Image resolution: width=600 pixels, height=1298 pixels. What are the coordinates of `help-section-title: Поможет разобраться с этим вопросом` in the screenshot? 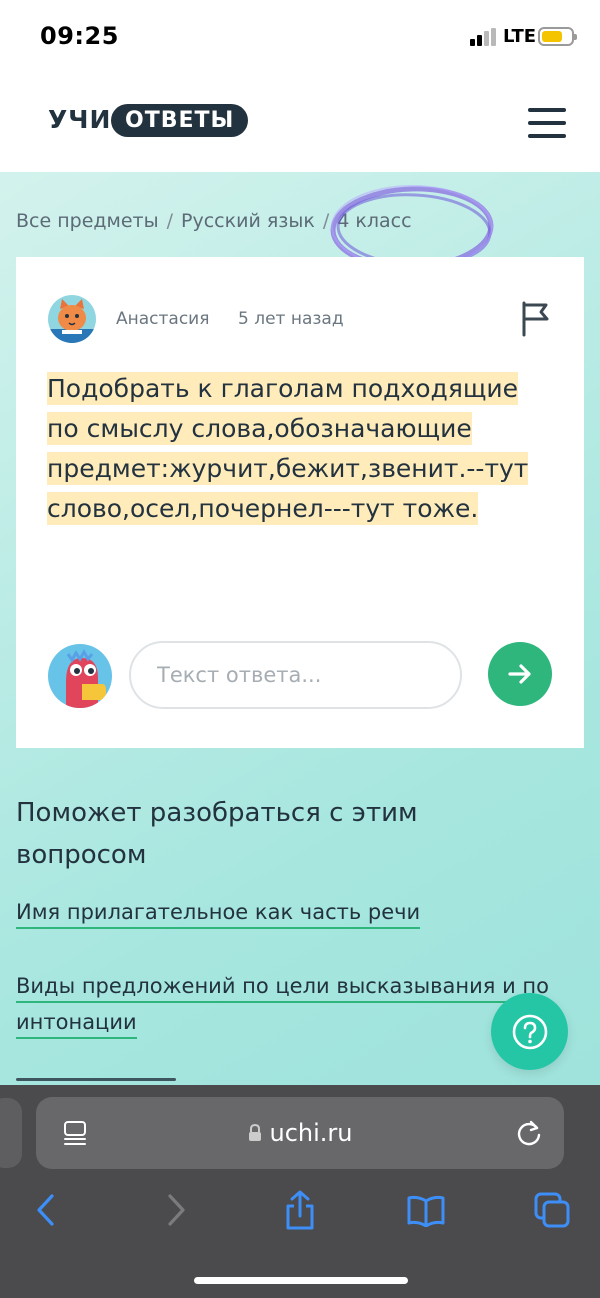 It's located at (217, 834).